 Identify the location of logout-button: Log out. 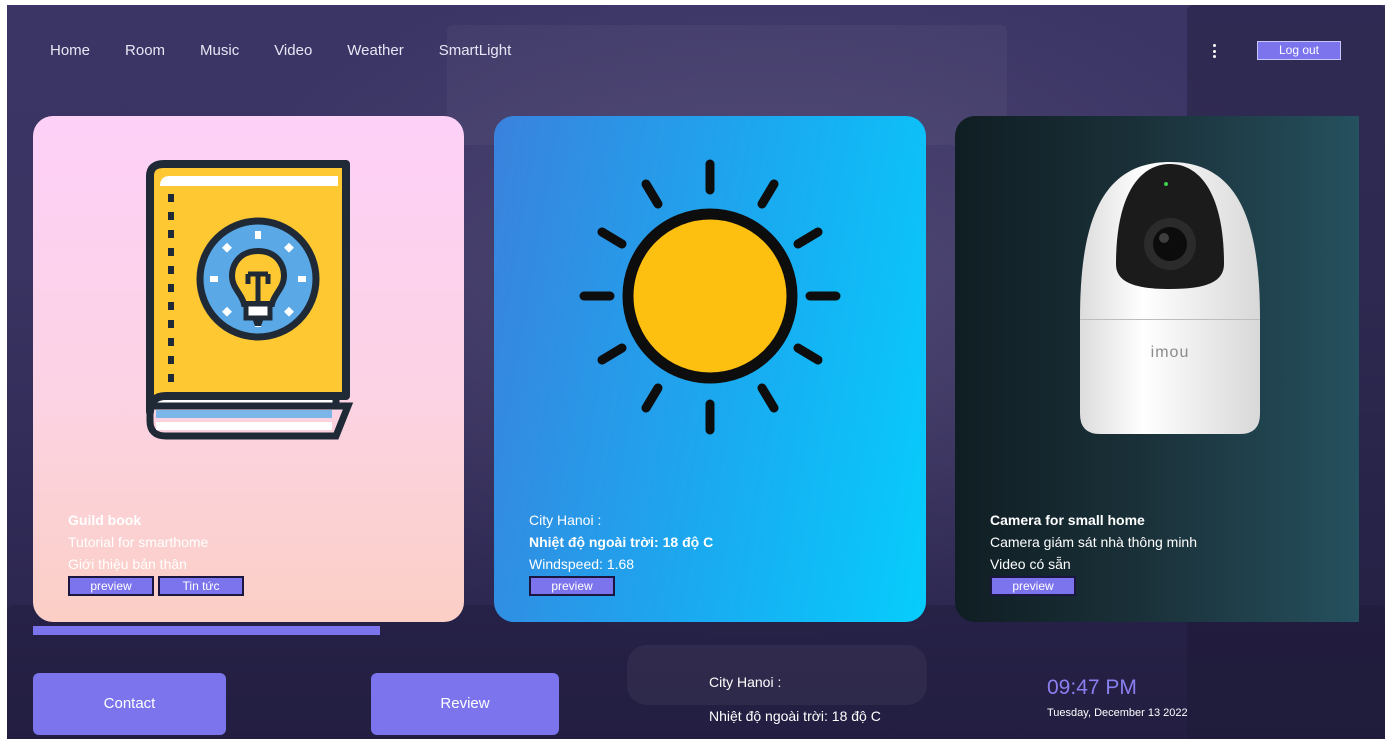
(1299, 50).